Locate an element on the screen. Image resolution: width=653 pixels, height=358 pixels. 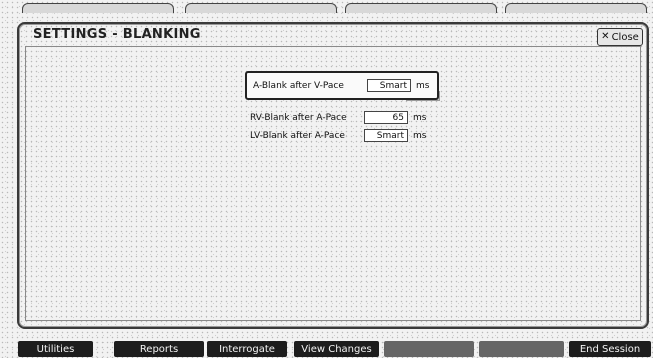
top-tab-strip is located at coordinates (326, 8).